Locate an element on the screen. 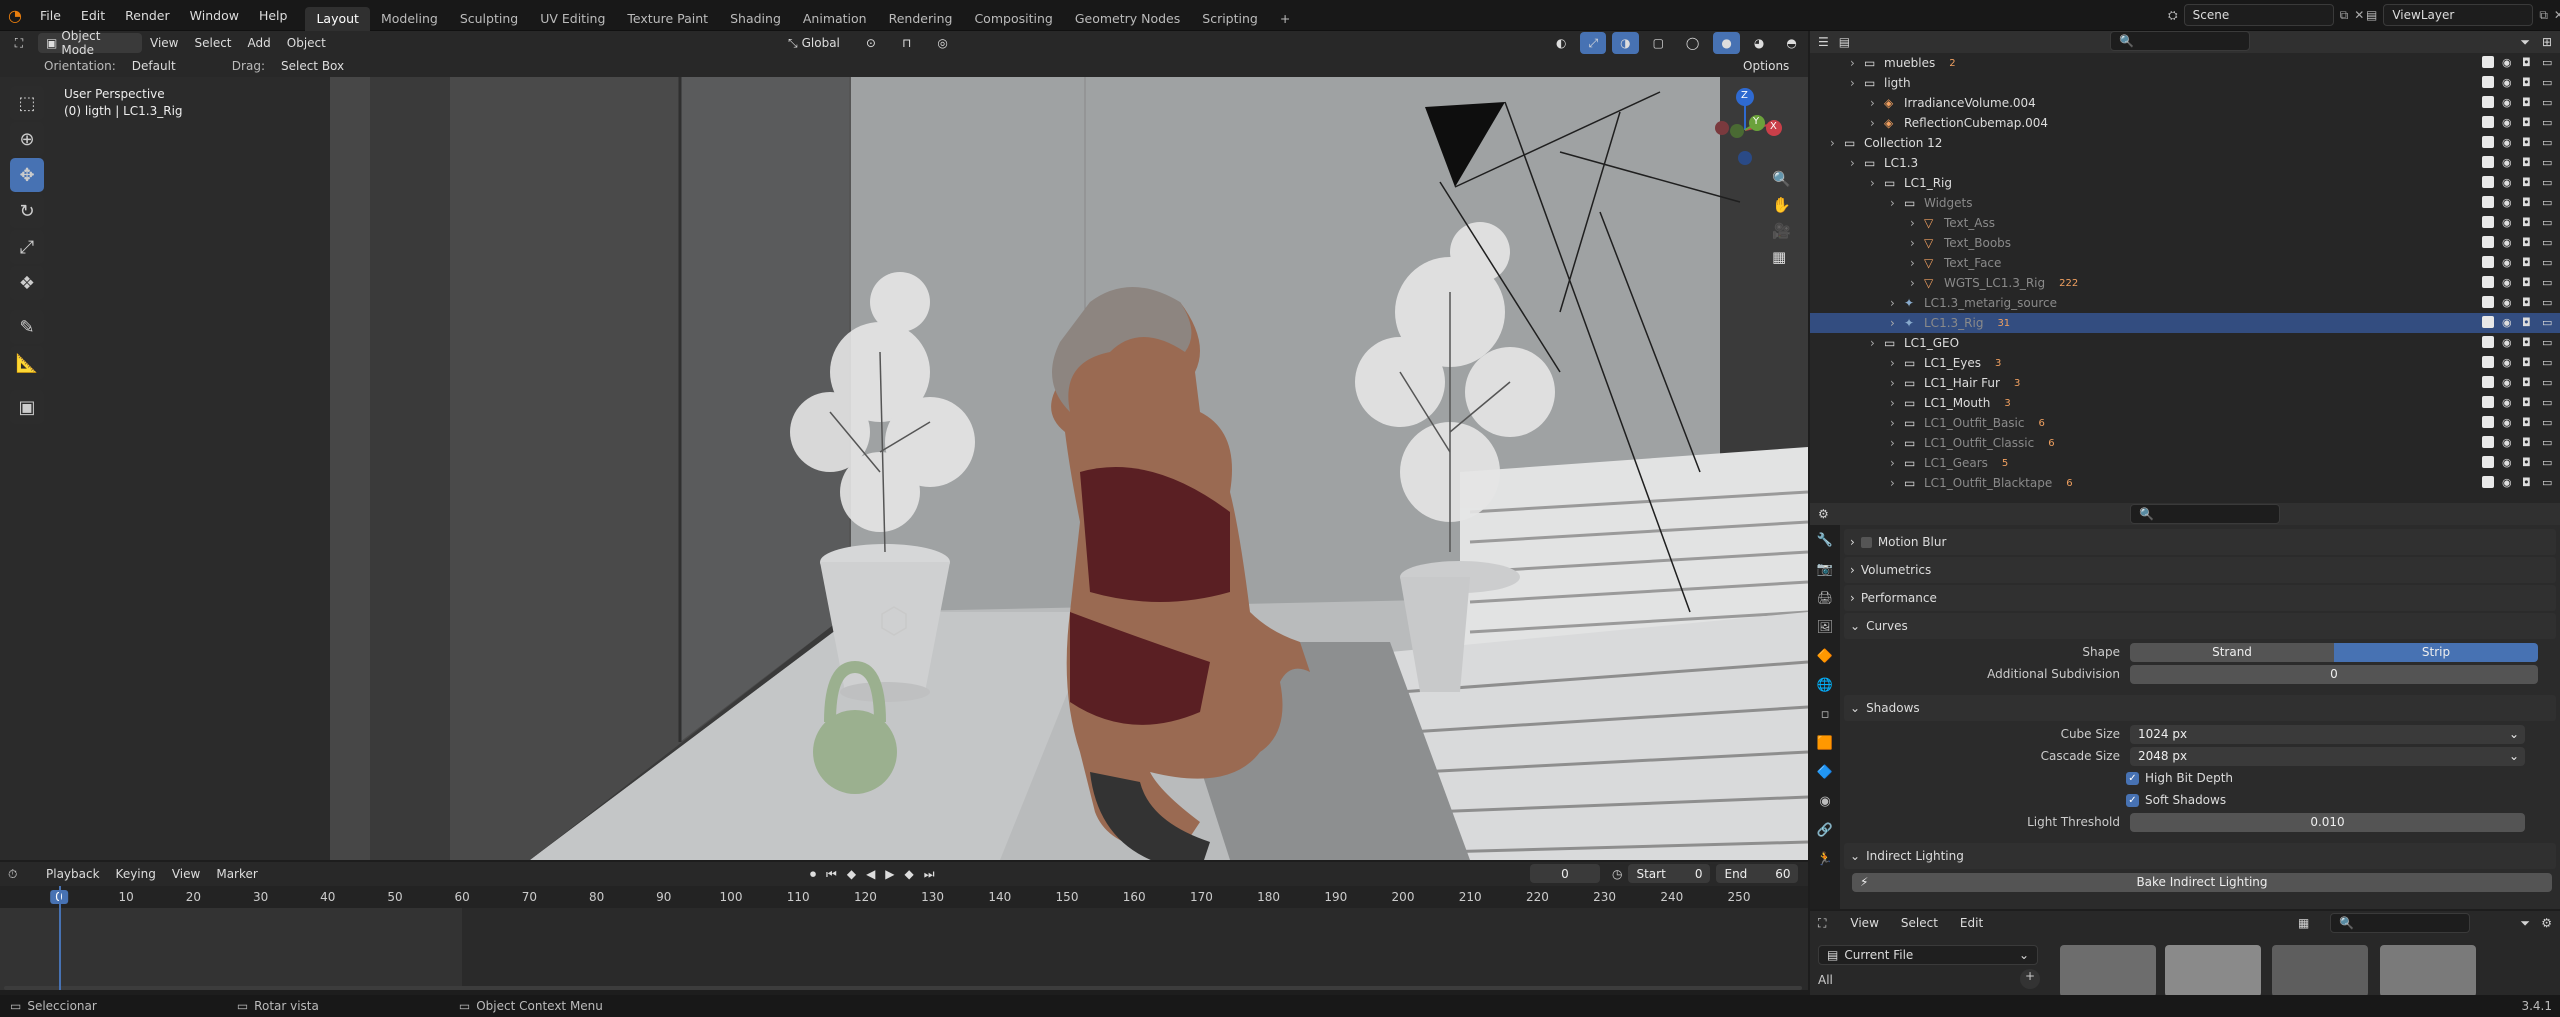 Image resolution: width=2560 pixels, height=1017 pixels. menu-render: Render is located at coordinates (147, 15).